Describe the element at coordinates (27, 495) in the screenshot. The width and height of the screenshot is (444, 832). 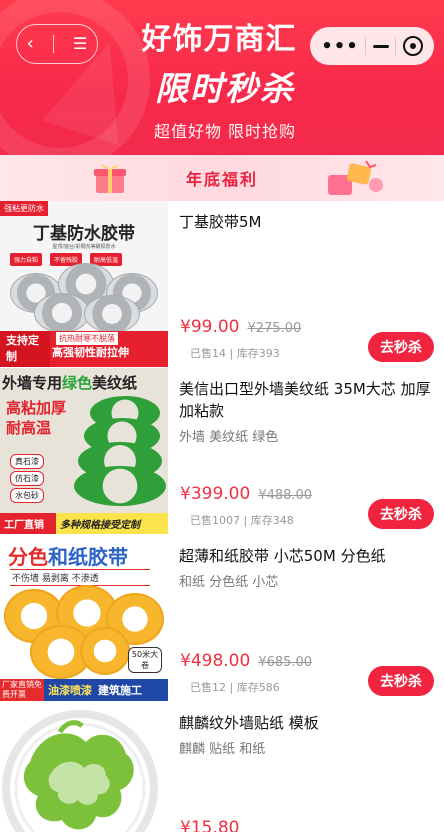
I see `image-label: 水包砂` at that location.